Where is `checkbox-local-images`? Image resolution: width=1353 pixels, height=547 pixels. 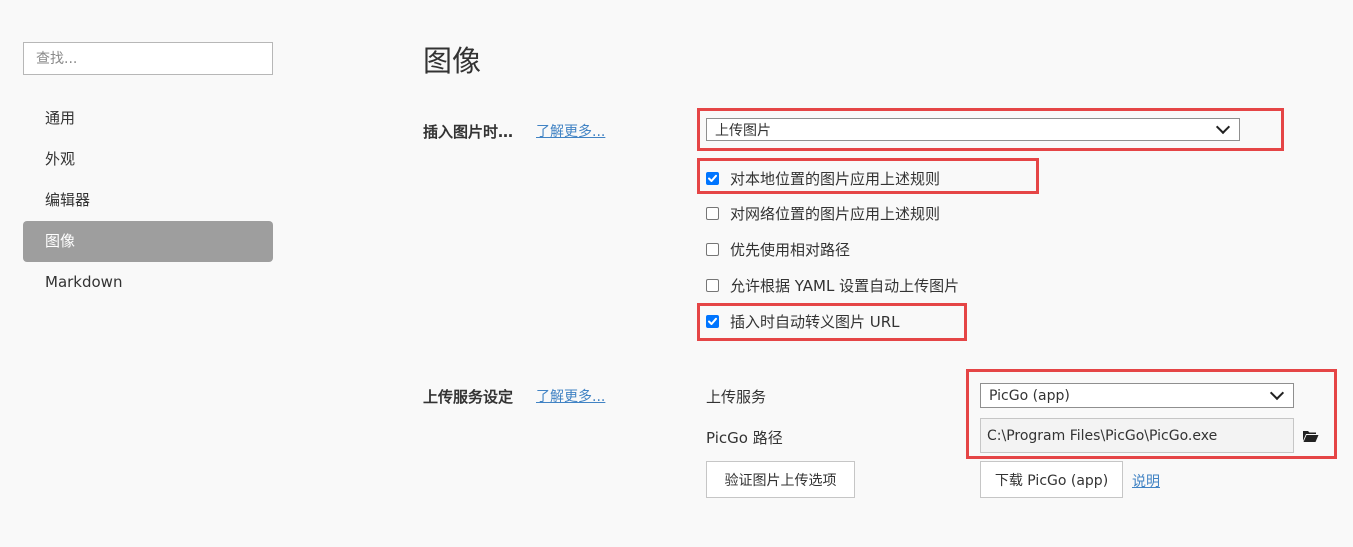
checkbox-local-images is located at coordinates (712, 178).